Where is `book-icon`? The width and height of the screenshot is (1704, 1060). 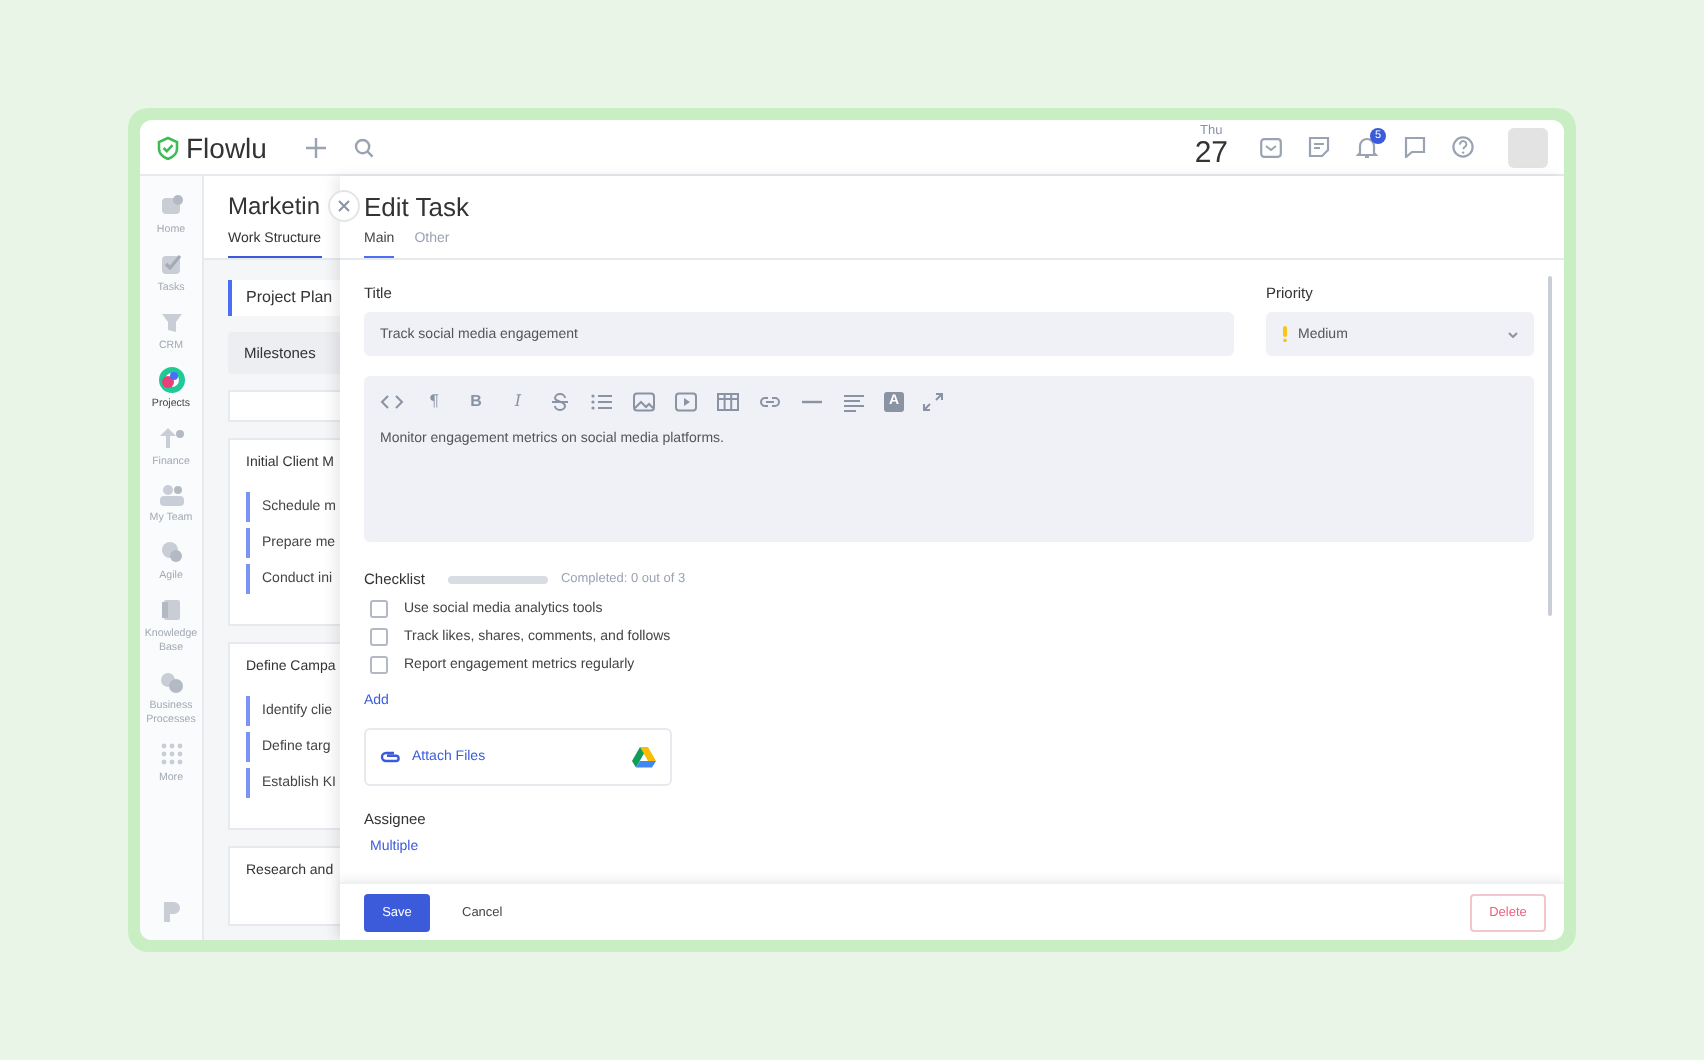
book-icon is located at coordinates (171, 610).